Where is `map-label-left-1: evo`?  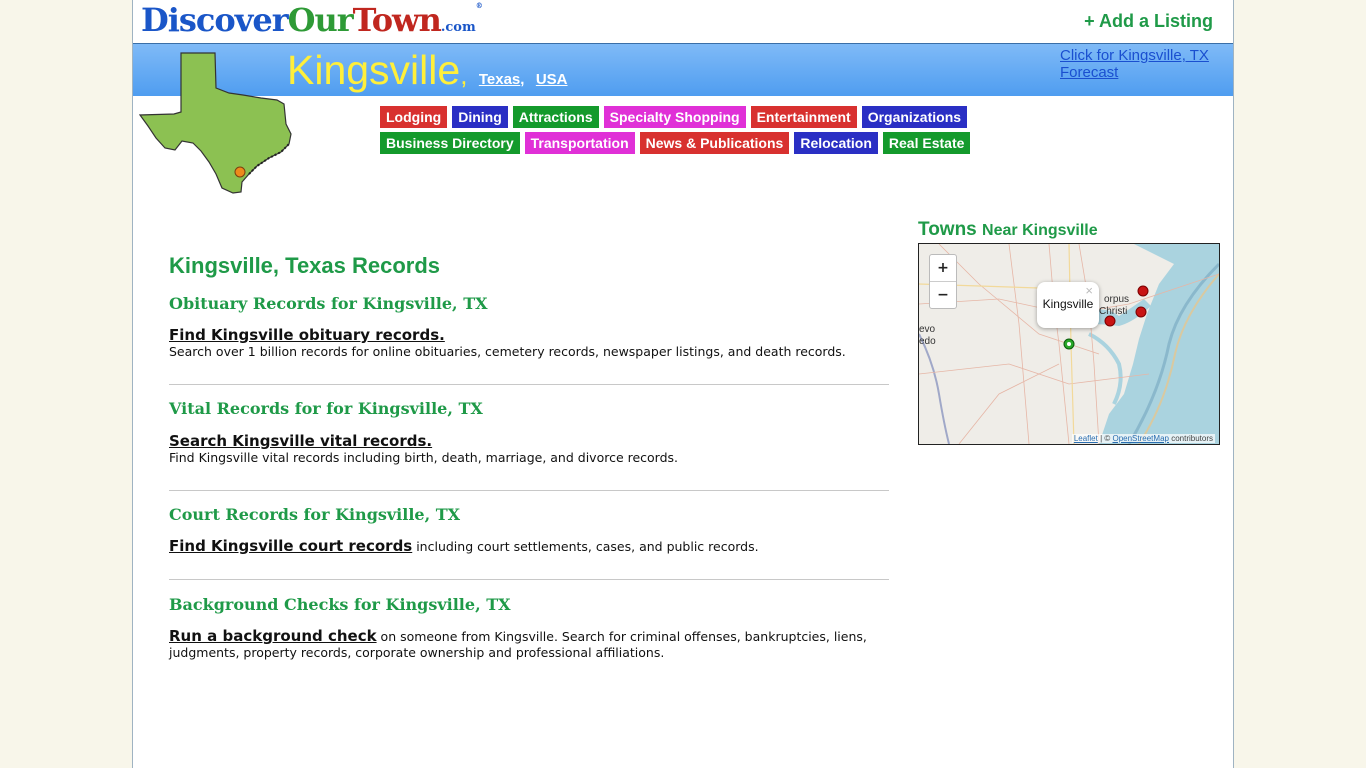
map-label-left-1: evo is located at coordinates (927, 329).